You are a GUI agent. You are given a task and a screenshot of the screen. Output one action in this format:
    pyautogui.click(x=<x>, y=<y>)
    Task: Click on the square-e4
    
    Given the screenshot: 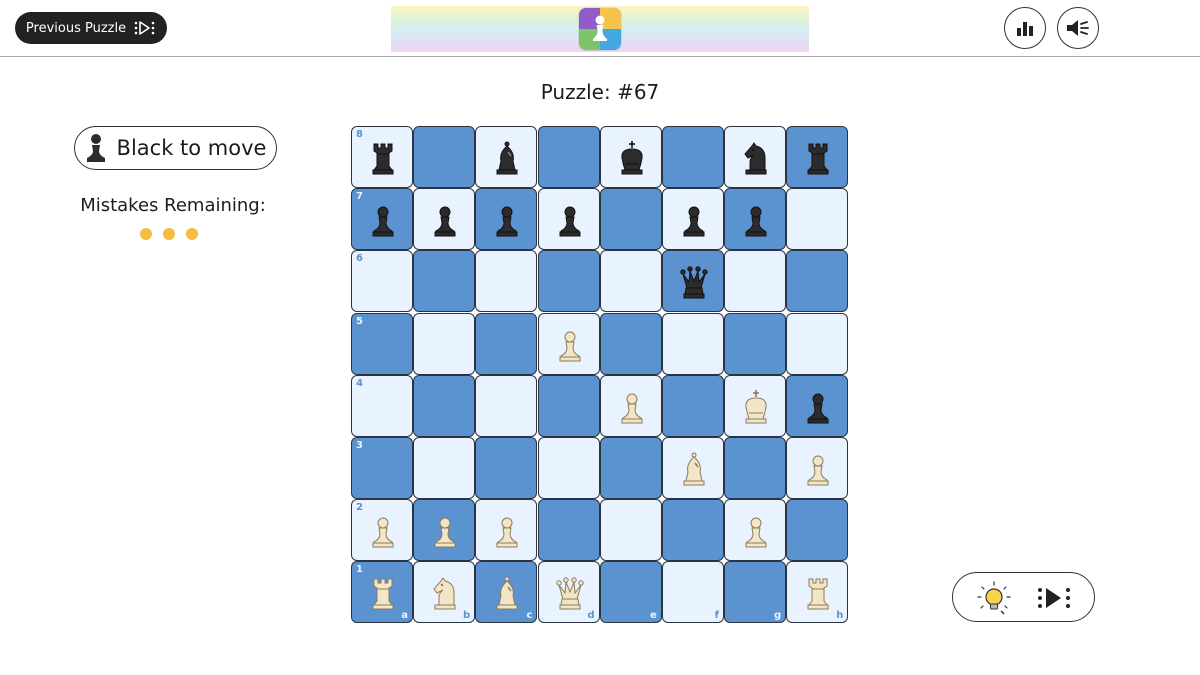 What is the action you would take?
    pyautogui.click(x=630, y=405)
    